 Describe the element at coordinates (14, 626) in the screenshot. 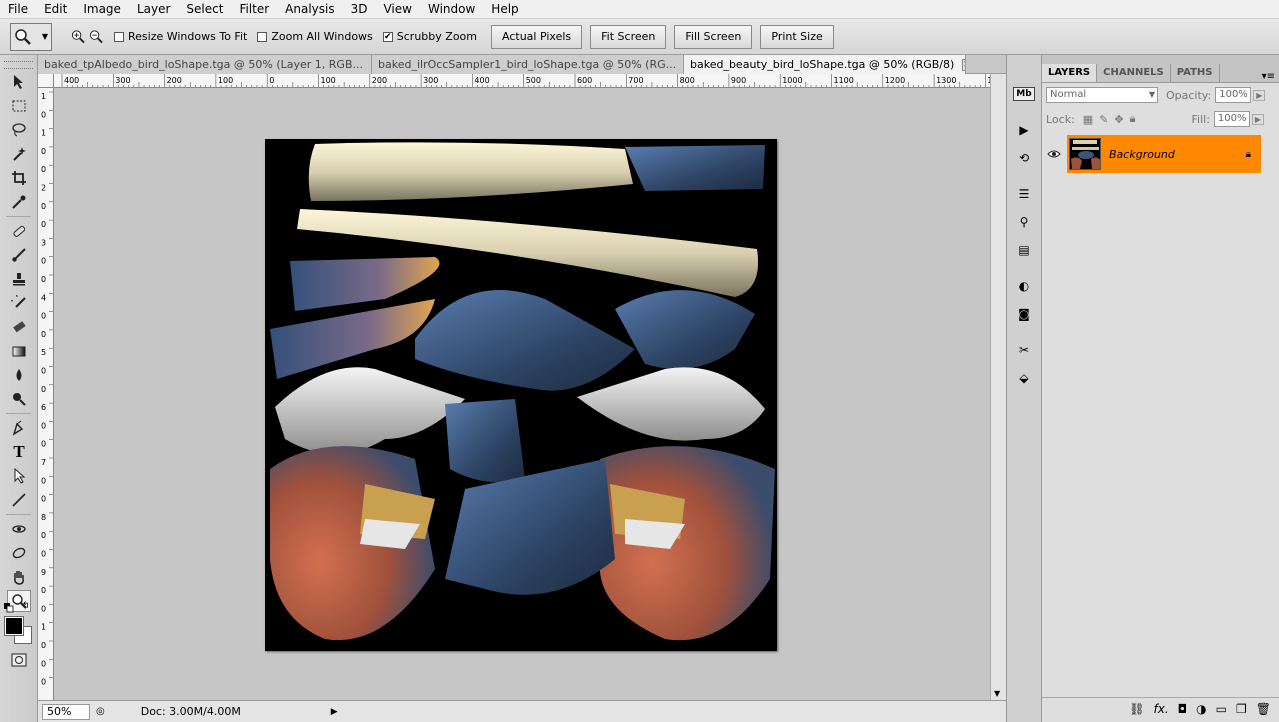

I see `foreground-color-swatch` at that location.